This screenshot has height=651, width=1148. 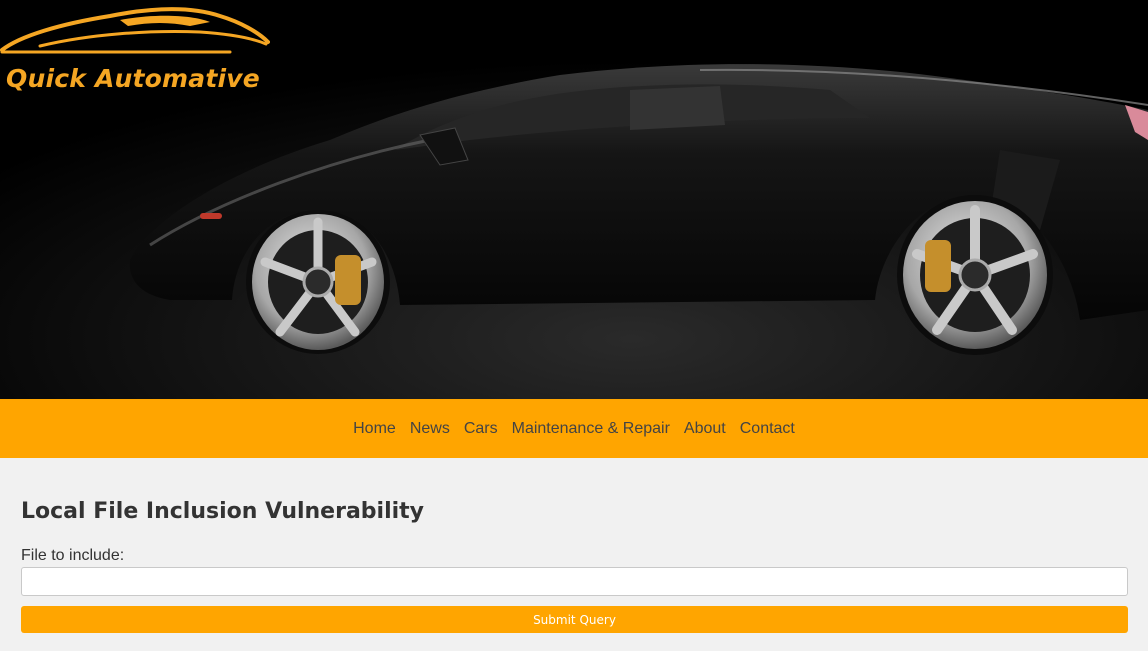 I want to click on brand-name: Quick Automative, so click(x=133, y=78).